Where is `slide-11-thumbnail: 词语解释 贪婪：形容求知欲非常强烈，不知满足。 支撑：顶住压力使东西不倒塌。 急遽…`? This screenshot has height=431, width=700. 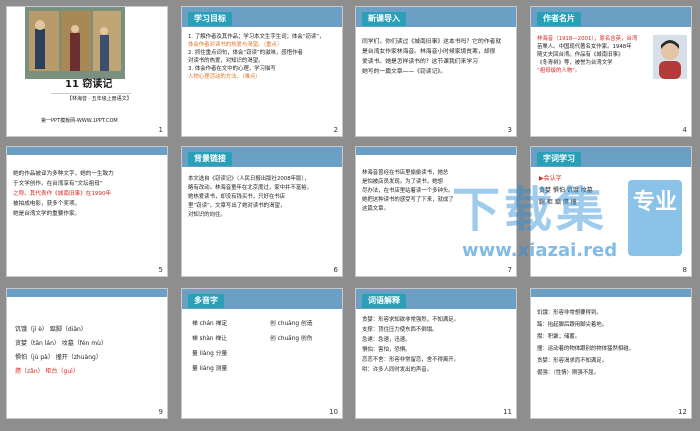
slide-11-thumbnail: 词语解释 贪婪：形容求知欲非常强烈，不知满足。 支撑：顶住压力使东西不倒塌。 急遽… is located at coordinates (436, 353).